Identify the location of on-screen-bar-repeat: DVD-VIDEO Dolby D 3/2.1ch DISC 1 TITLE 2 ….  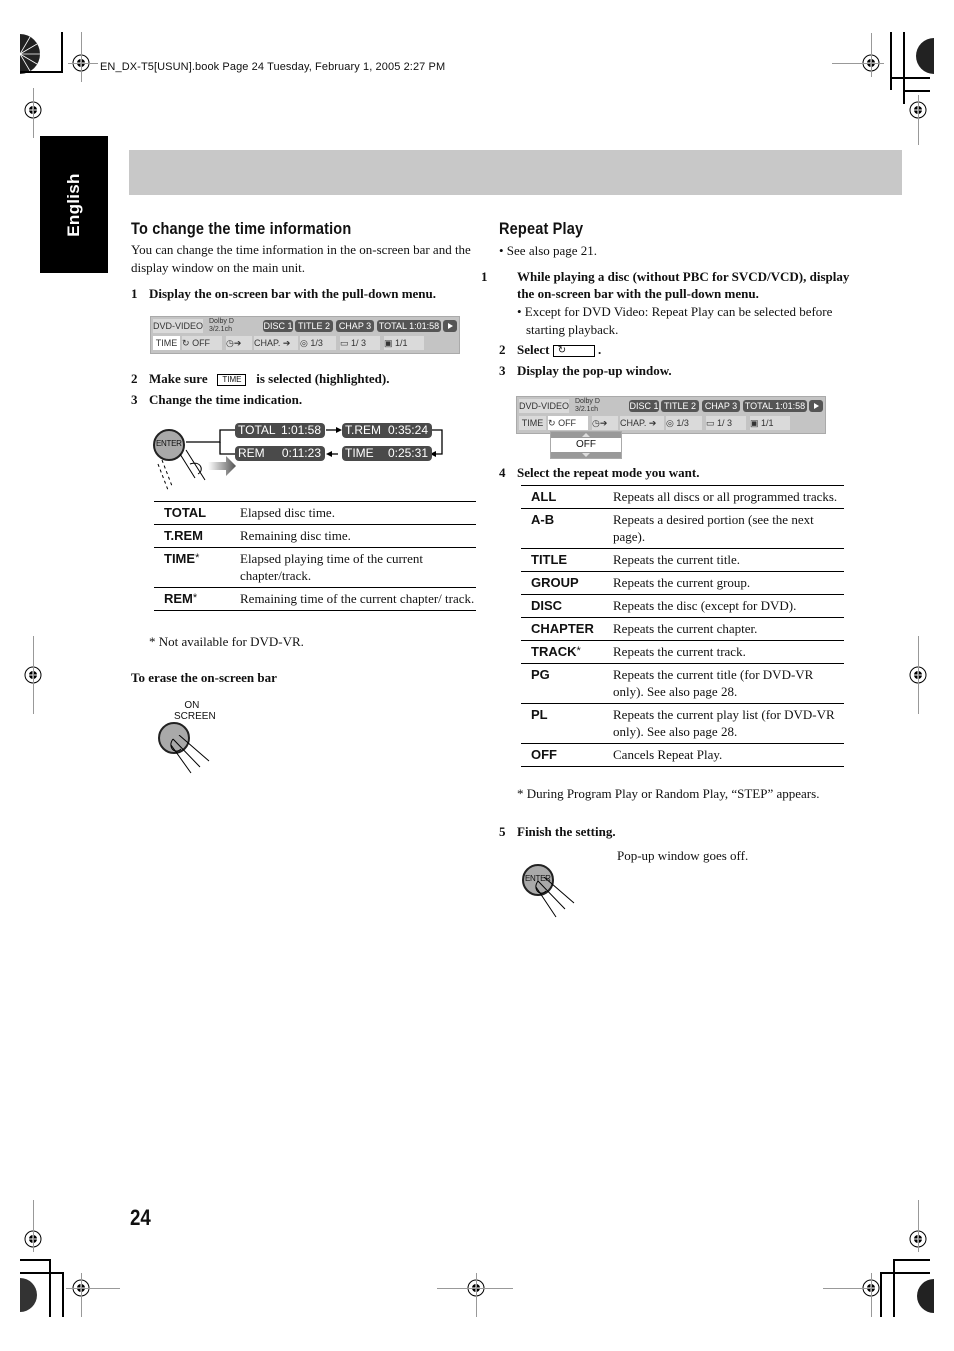
(671, 415).